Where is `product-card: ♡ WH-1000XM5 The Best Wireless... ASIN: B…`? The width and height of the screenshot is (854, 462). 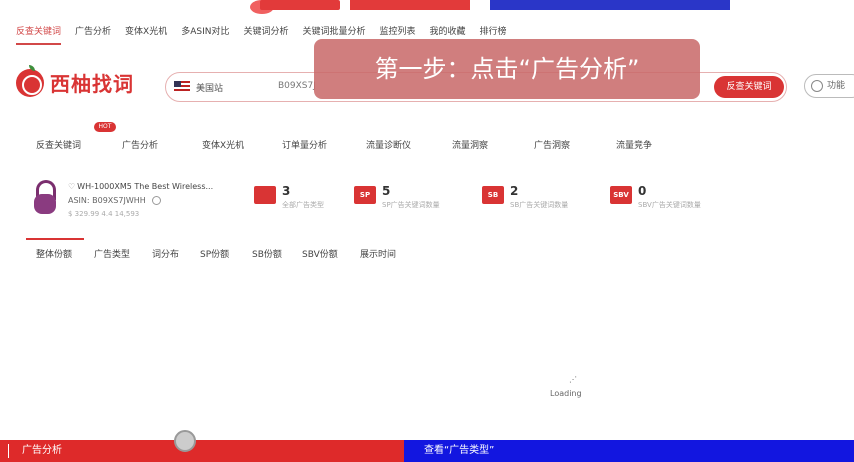 product-card: ♡ WH-1000XM5 The Best Wireless... ASIN: B… is located at coordinates (123, 199).